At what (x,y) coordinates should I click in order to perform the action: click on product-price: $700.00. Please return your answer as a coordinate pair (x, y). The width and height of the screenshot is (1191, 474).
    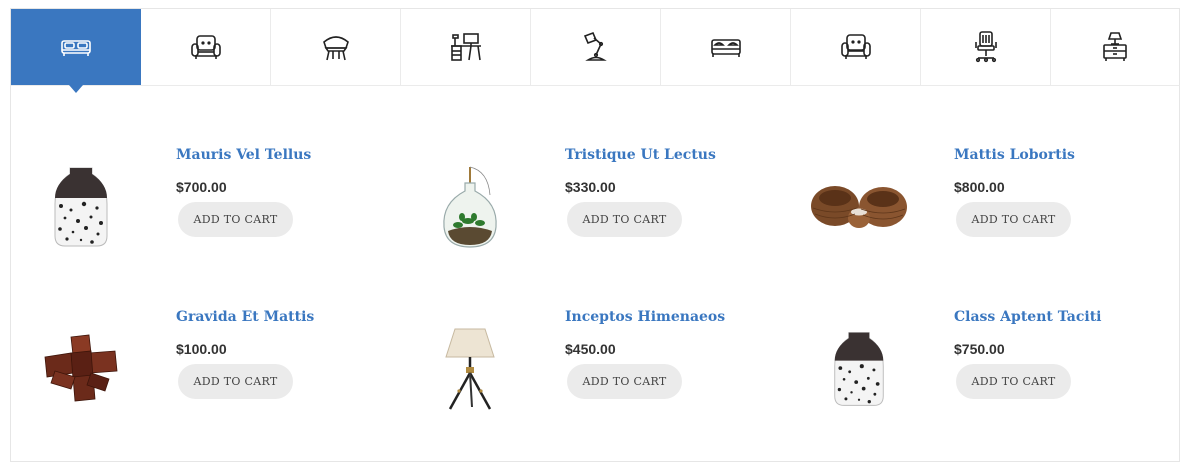
    Looking at the image, I should click on (201, 187).